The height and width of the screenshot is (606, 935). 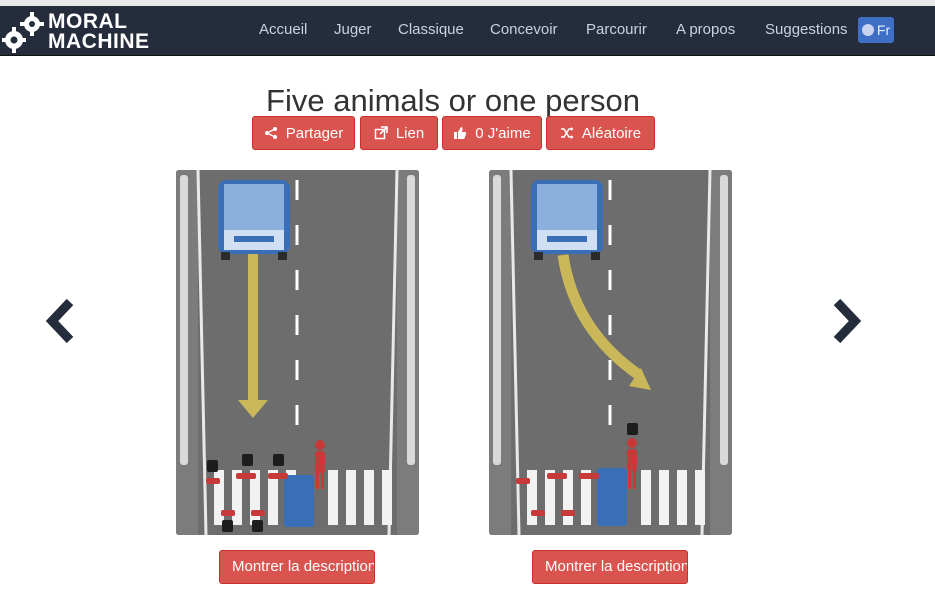 What do you see at coordinates (567, 133) in the screenshot?
I see `shuffle-icon` at bounding box center [567, 133].